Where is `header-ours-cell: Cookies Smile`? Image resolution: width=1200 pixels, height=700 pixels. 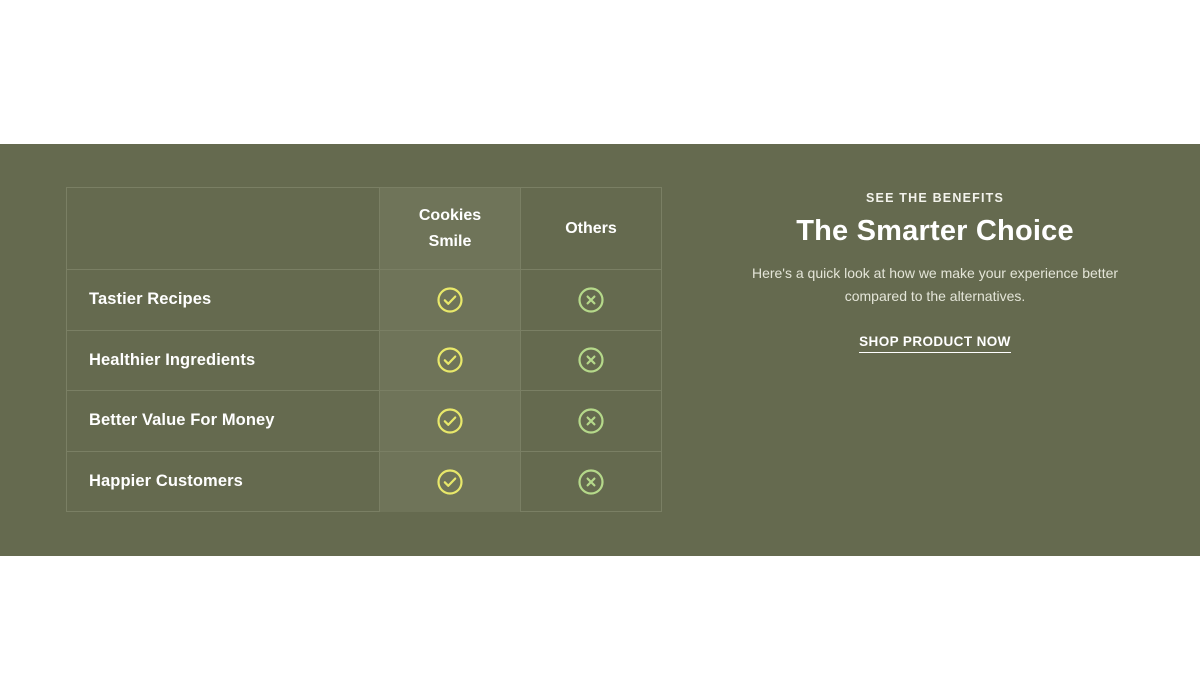
header-ours-cell: Cookies Smile is located at coordinates (450, 228).